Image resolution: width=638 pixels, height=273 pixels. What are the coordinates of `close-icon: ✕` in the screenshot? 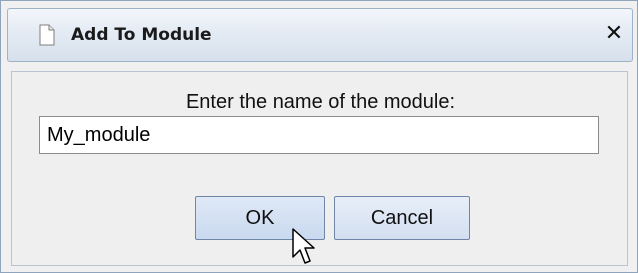 It's located at (614, 34).